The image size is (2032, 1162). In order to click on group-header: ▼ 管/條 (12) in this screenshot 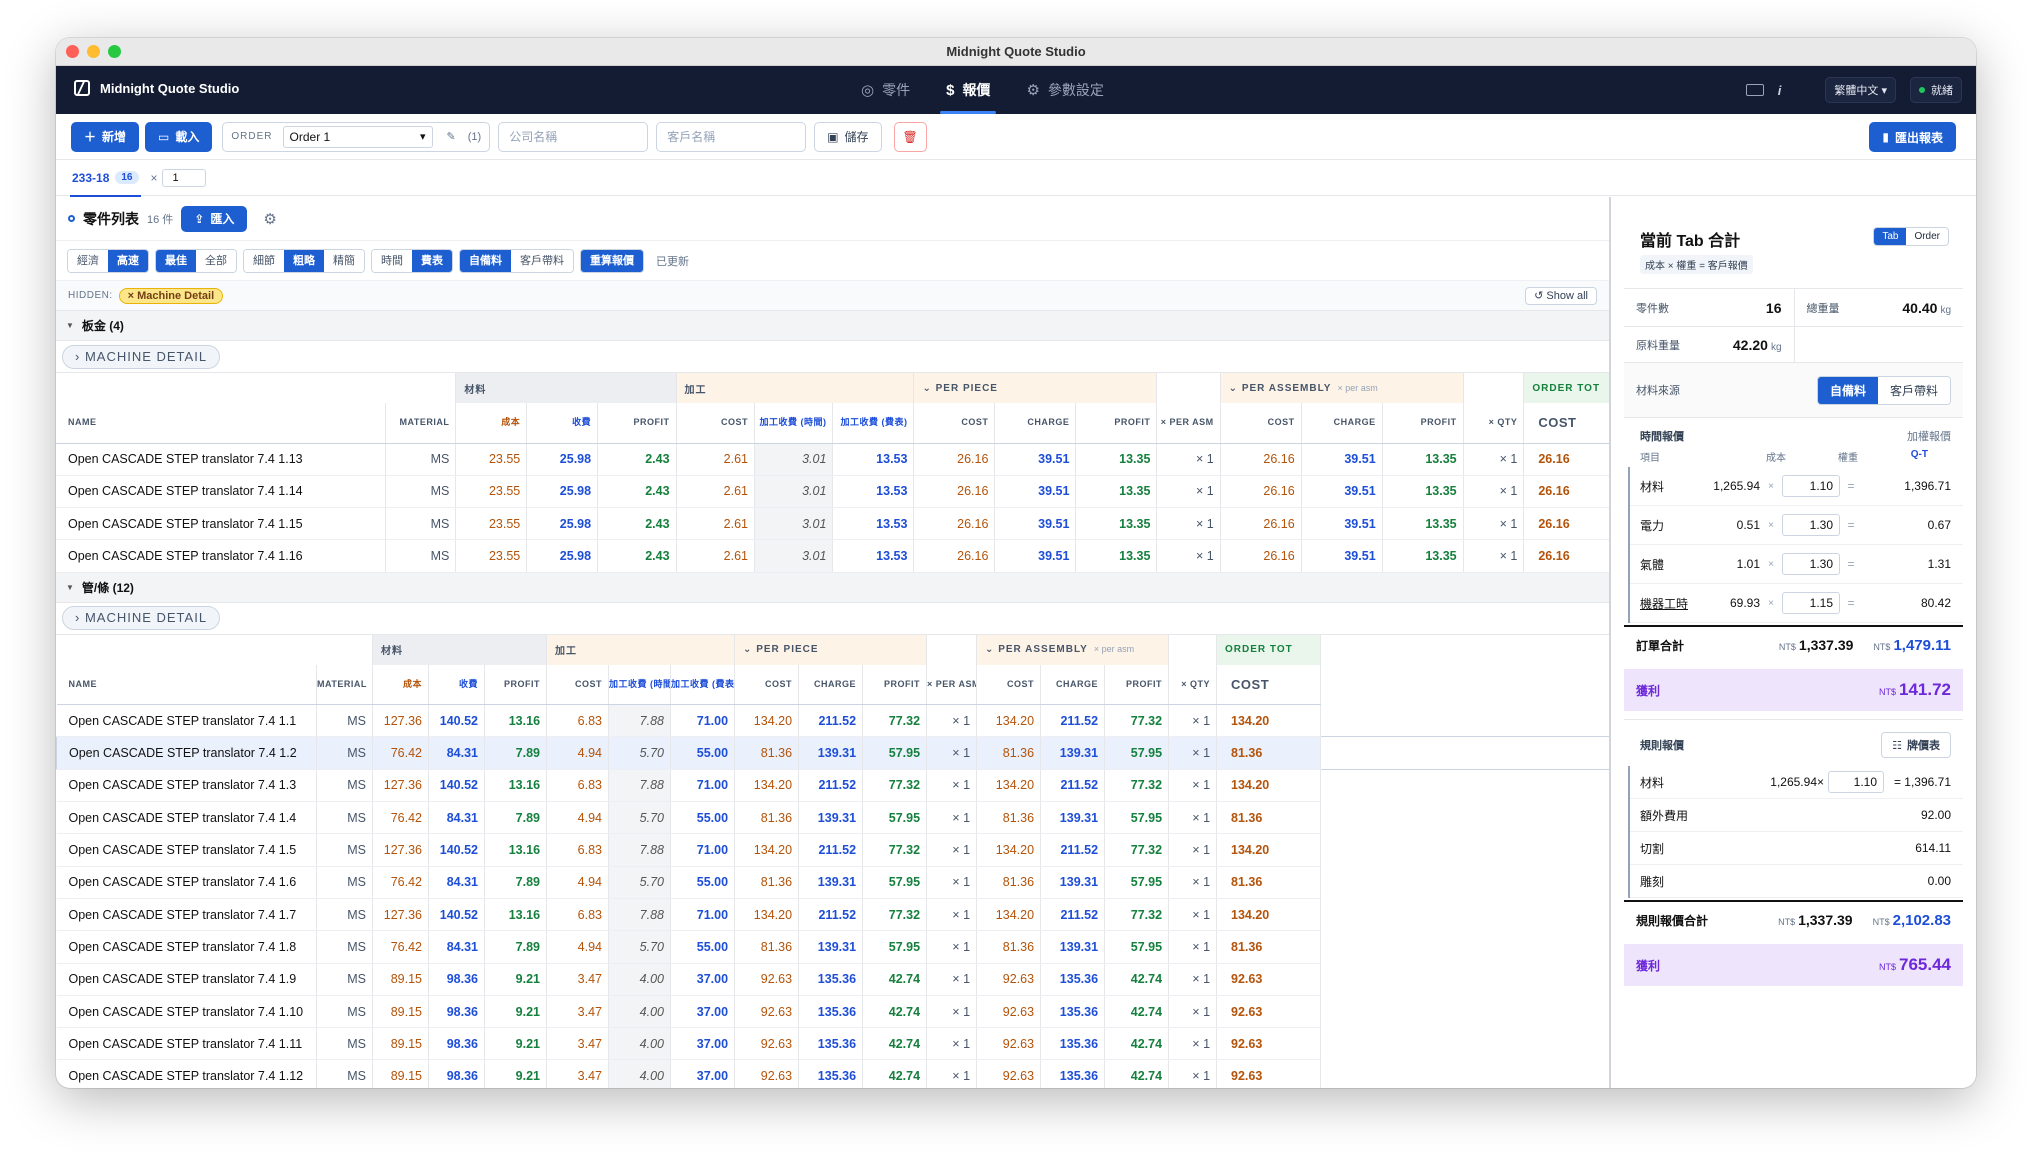, I will do `click(832, 587)`.